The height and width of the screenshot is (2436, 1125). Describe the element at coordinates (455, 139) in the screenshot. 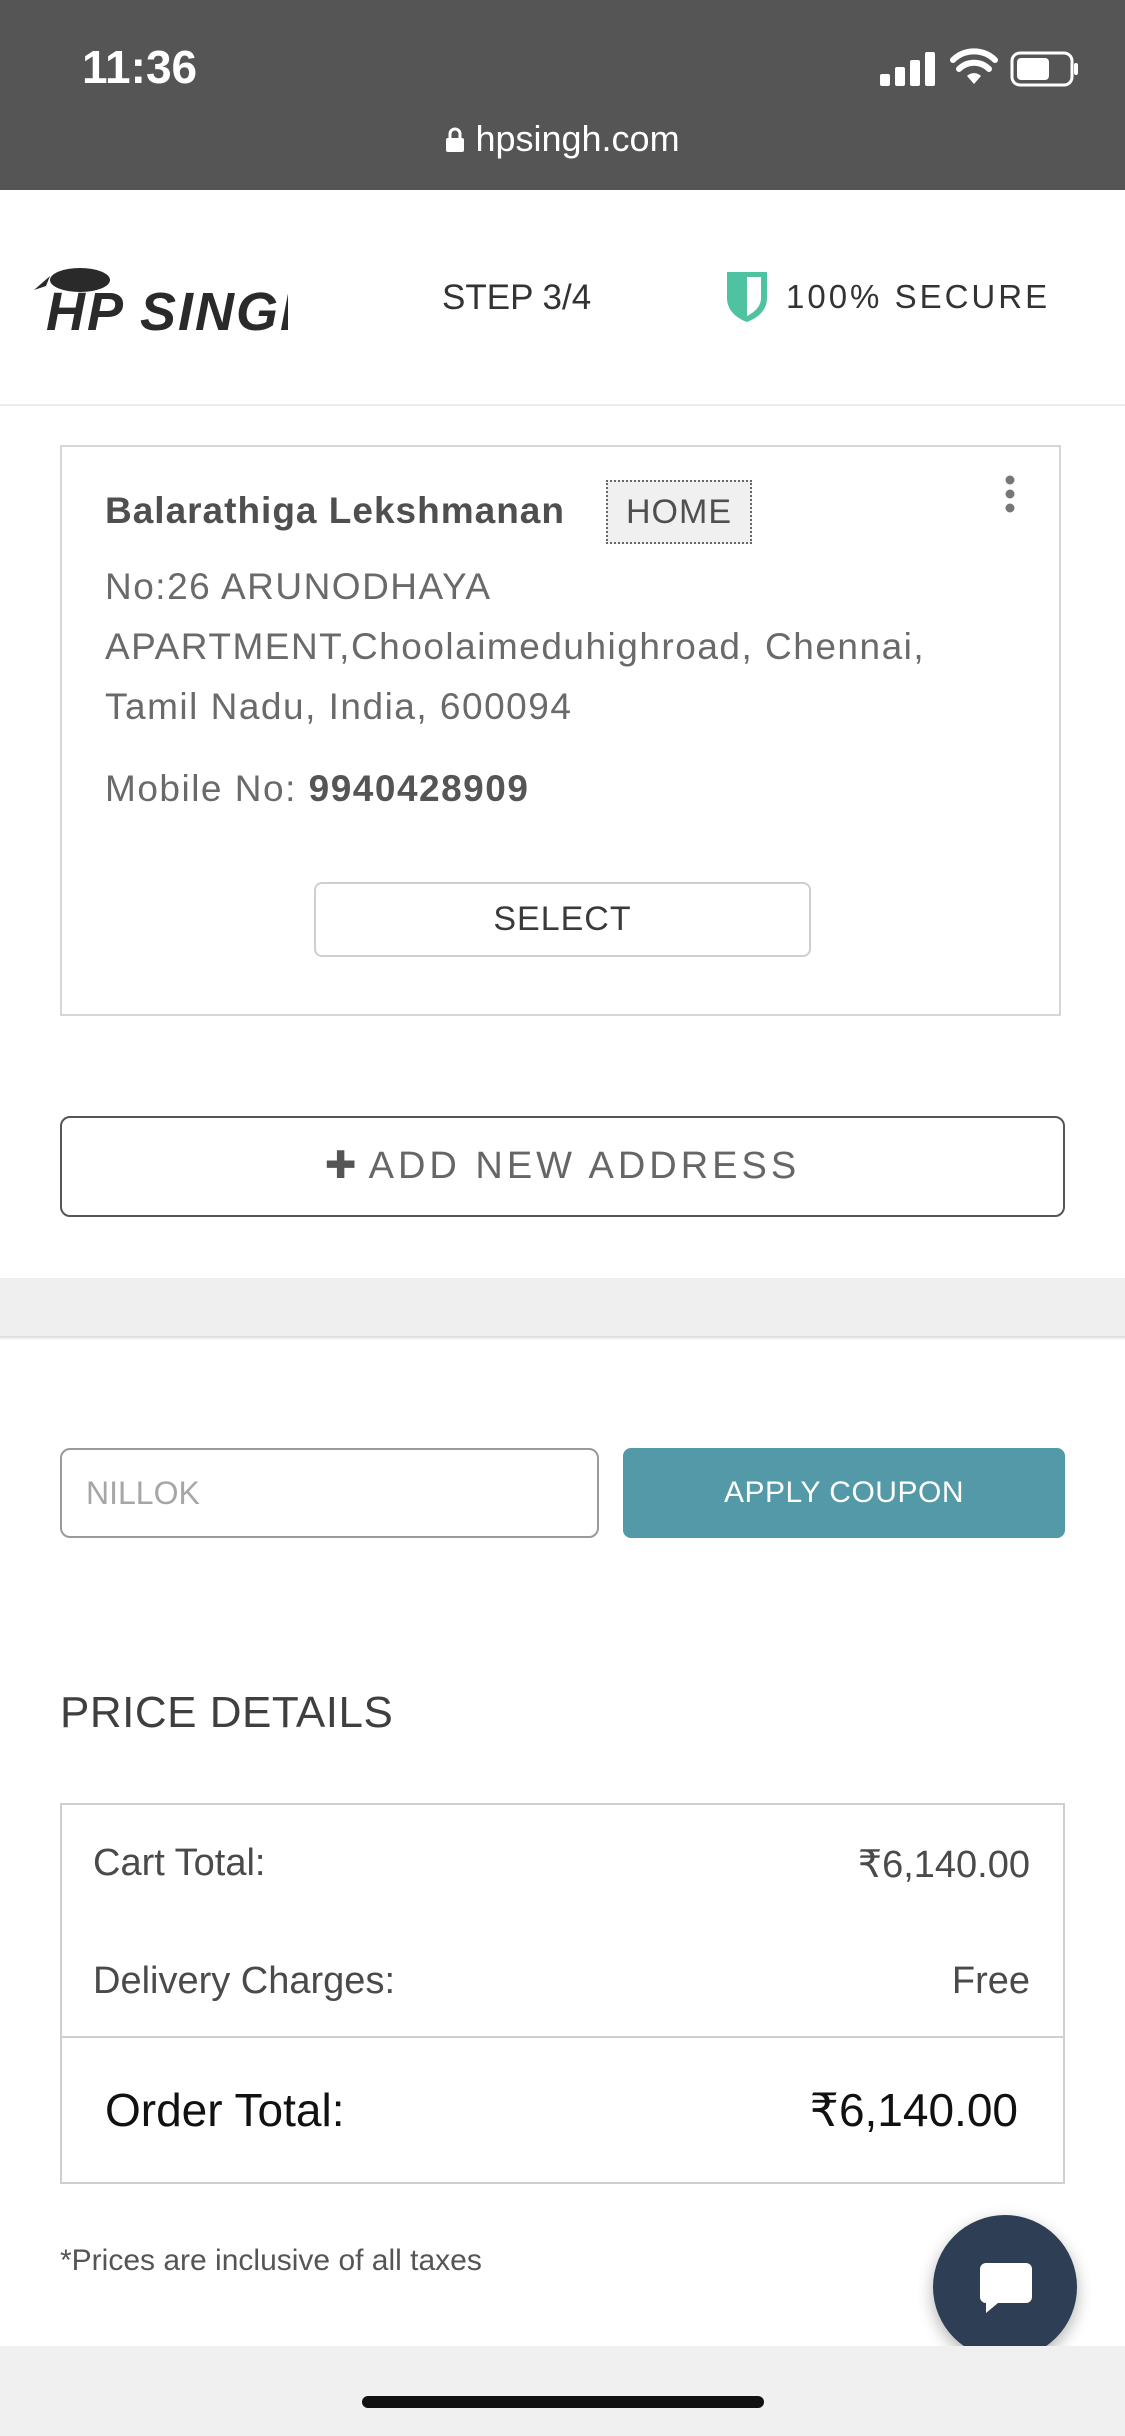

I see `lock-icon` at that location.